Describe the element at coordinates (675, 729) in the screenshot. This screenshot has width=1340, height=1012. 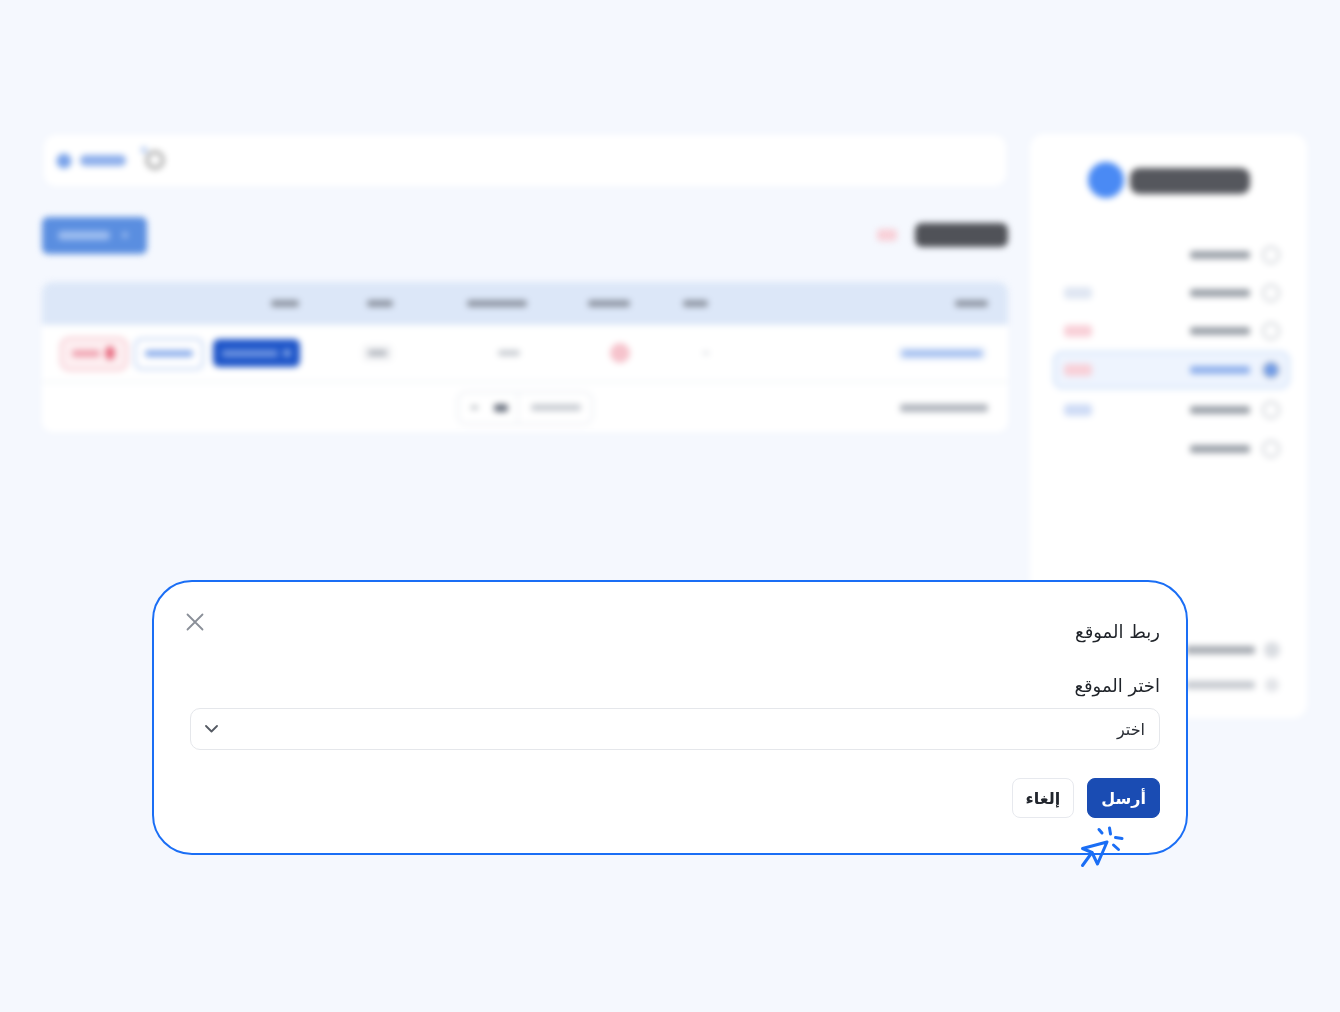
I see `site-select-field: اختر` at that location.